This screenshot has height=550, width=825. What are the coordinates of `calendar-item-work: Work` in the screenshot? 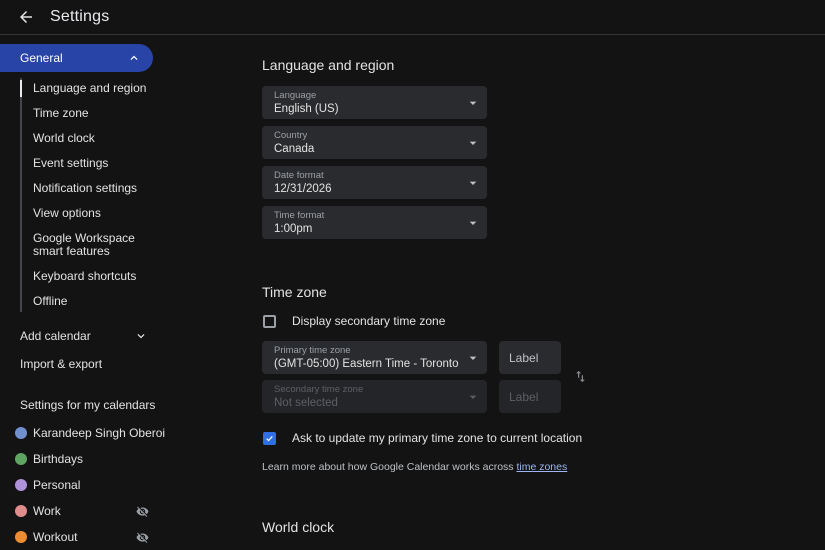 It's located at (85, 511).